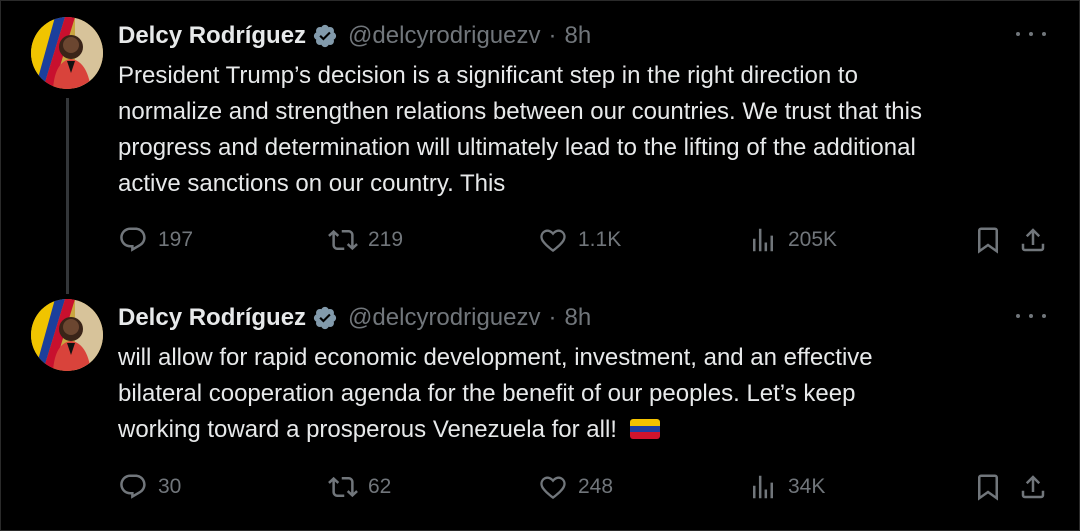 This screenshot has width=1080, height=531. What do you see at coordinates (67, 196) in the screenshot?
I see `thread-line` at bounding box center [67, 196].